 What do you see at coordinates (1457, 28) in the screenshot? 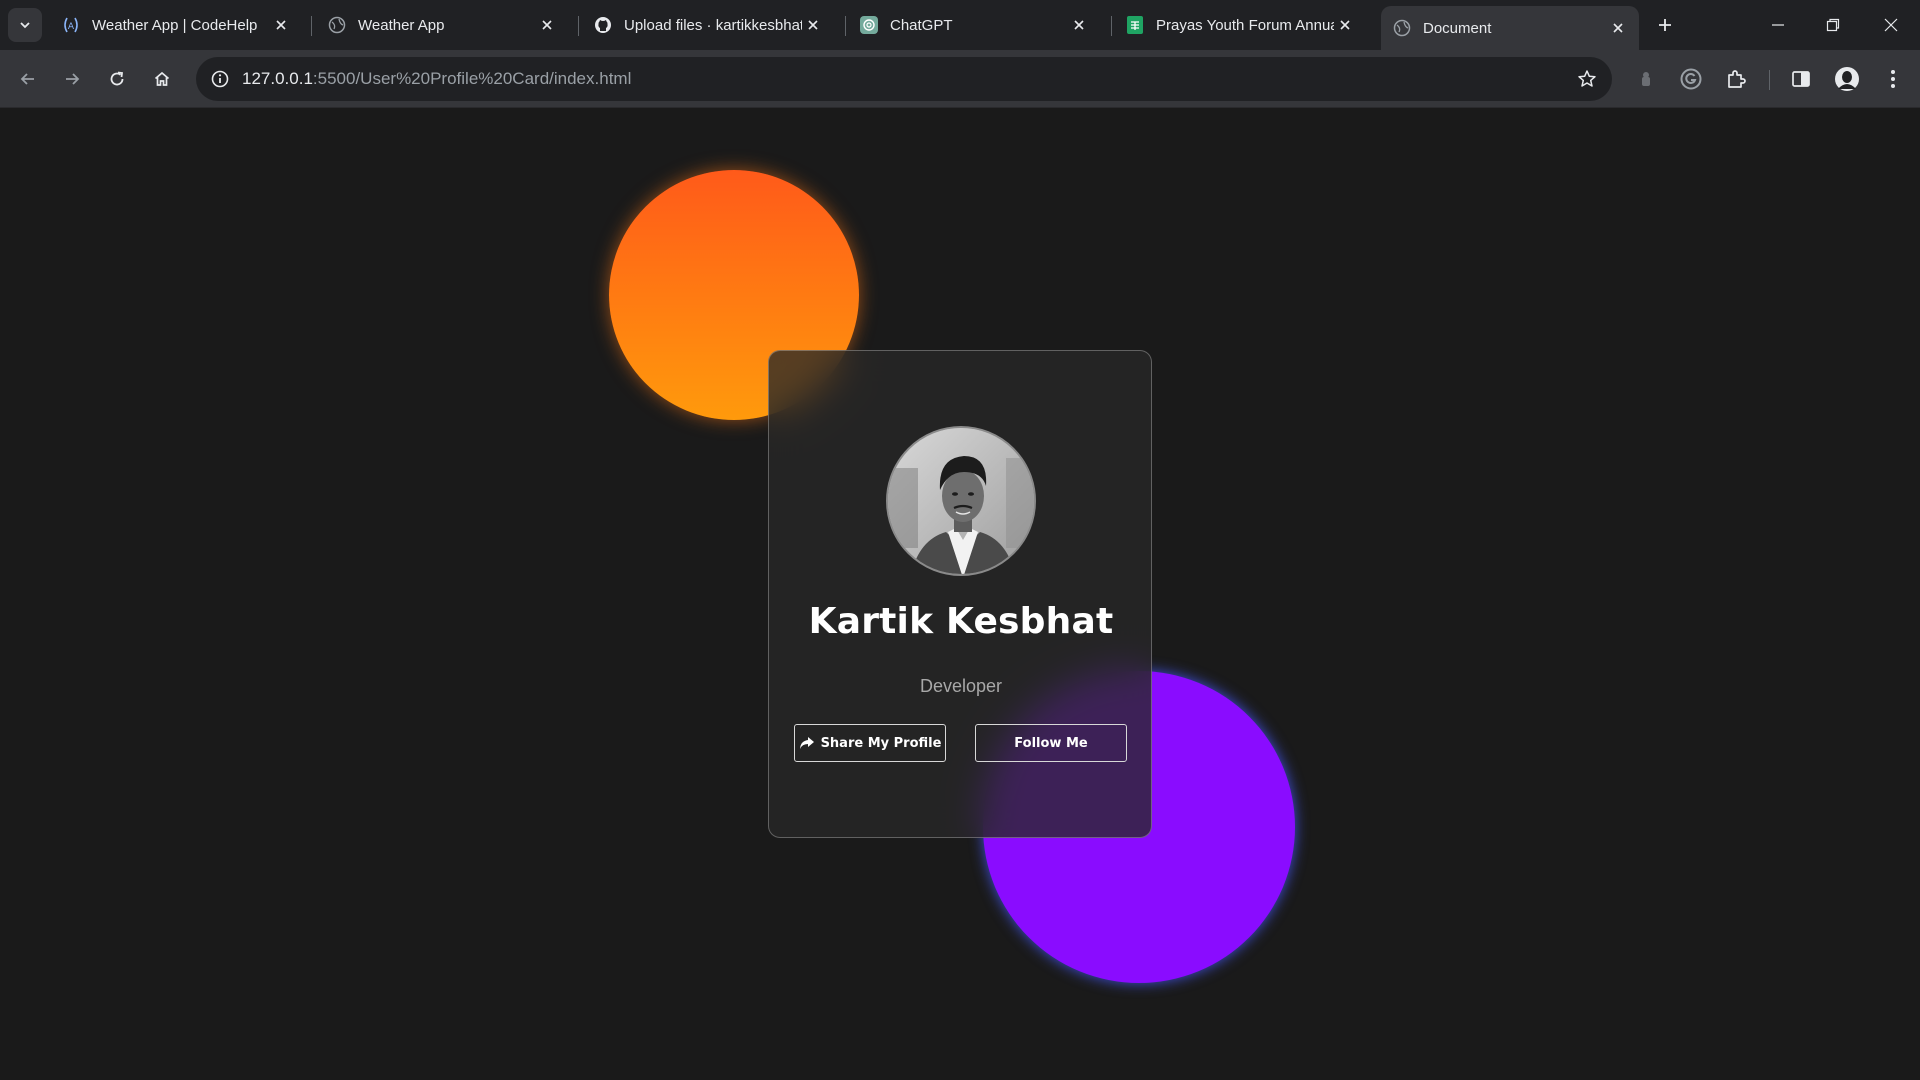
I see `tab-title: Document` at bounding box center [1457, 28].